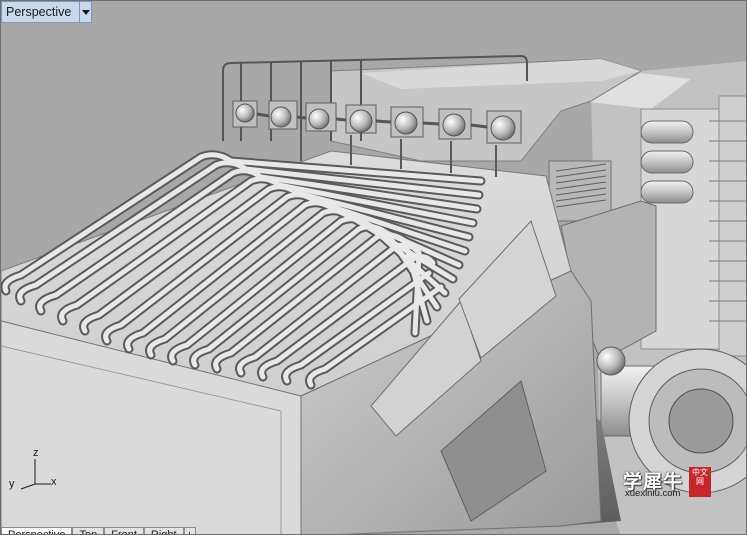 This screenshot has width=747, height=535. What do you see at coordinates (653, 493) in the screenshot?
I see `watermark-url: xuexiniu.com` at bounding box center [653, 493].